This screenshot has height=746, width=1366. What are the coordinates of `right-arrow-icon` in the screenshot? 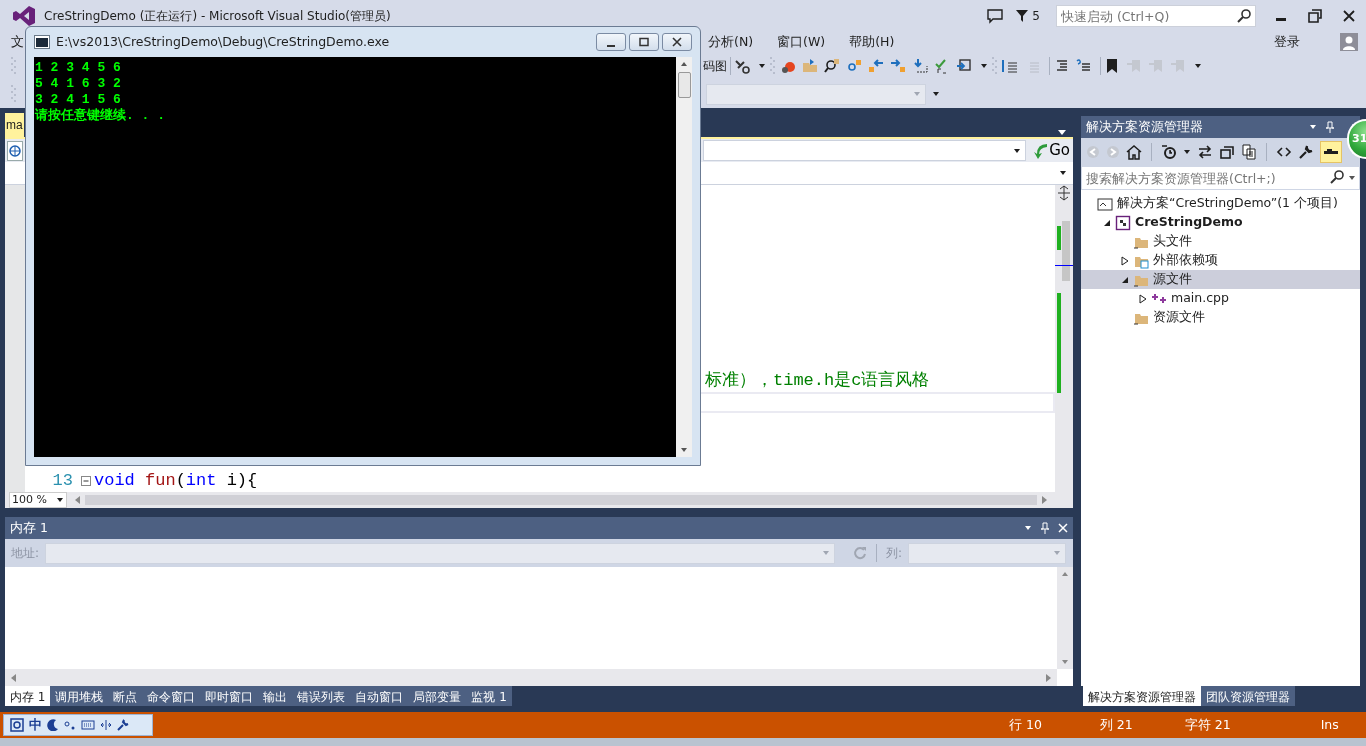 It's located at (898, 66).